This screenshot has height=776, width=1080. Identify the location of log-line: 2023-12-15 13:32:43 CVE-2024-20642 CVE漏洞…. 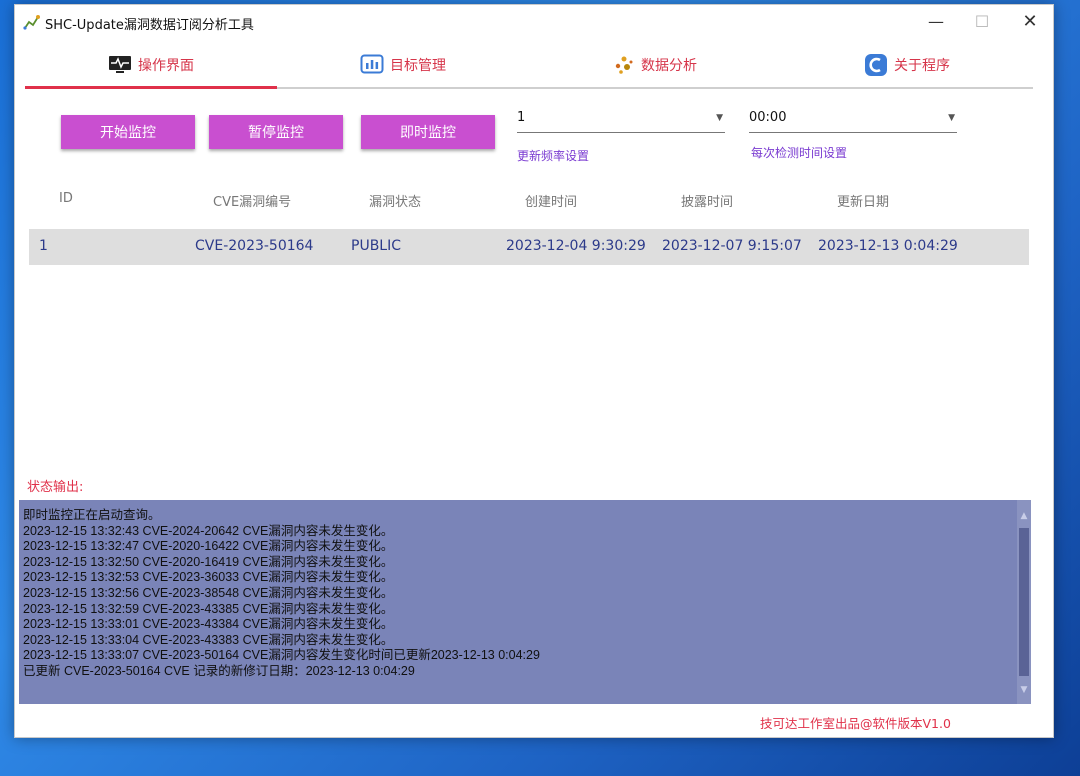
(208, 530).